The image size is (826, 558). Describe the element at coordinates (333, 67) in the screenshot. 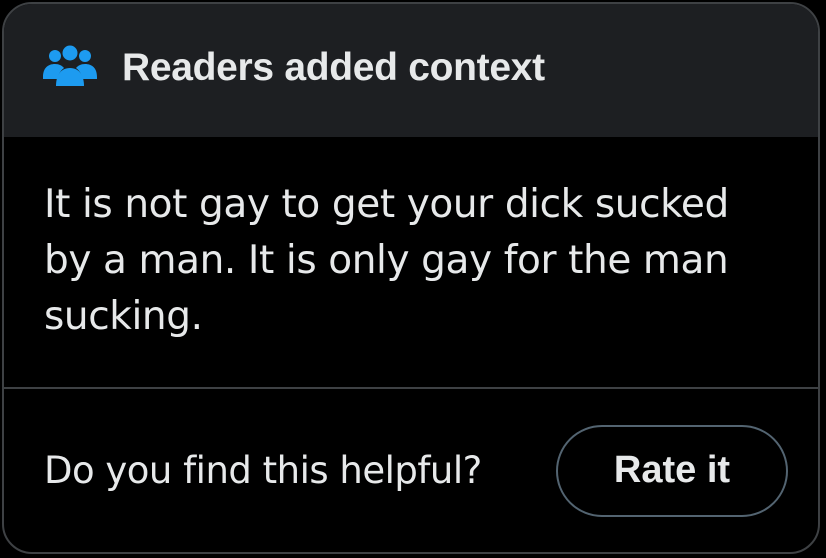

I see `note-header-title: Readers added context` at that location.